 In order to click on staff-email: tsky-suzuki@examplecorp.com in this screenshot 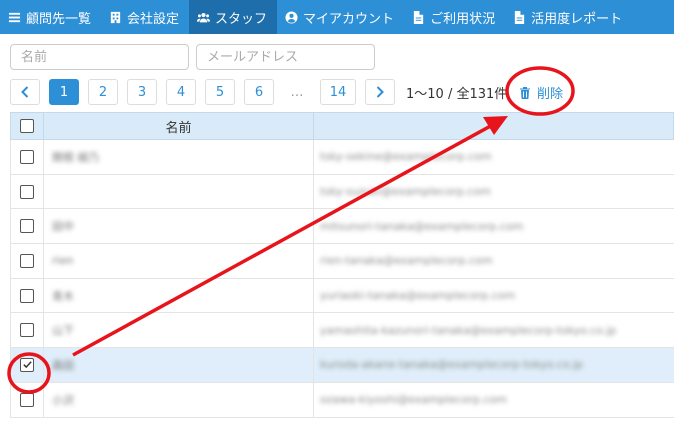, I will do `click(405, 192)`.